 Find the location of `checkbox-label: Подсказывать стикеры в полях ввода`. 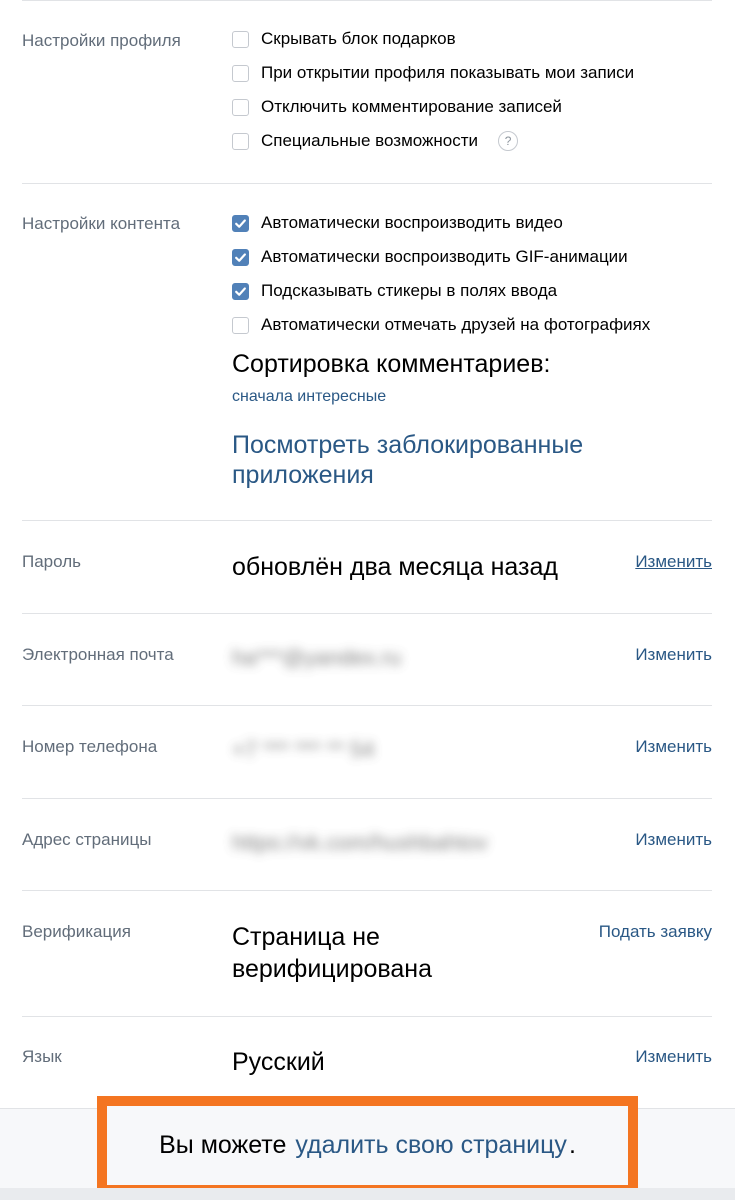

checkbox-label: Подсказывать стикеры в полях ввода is located at coordinates (409, 290).